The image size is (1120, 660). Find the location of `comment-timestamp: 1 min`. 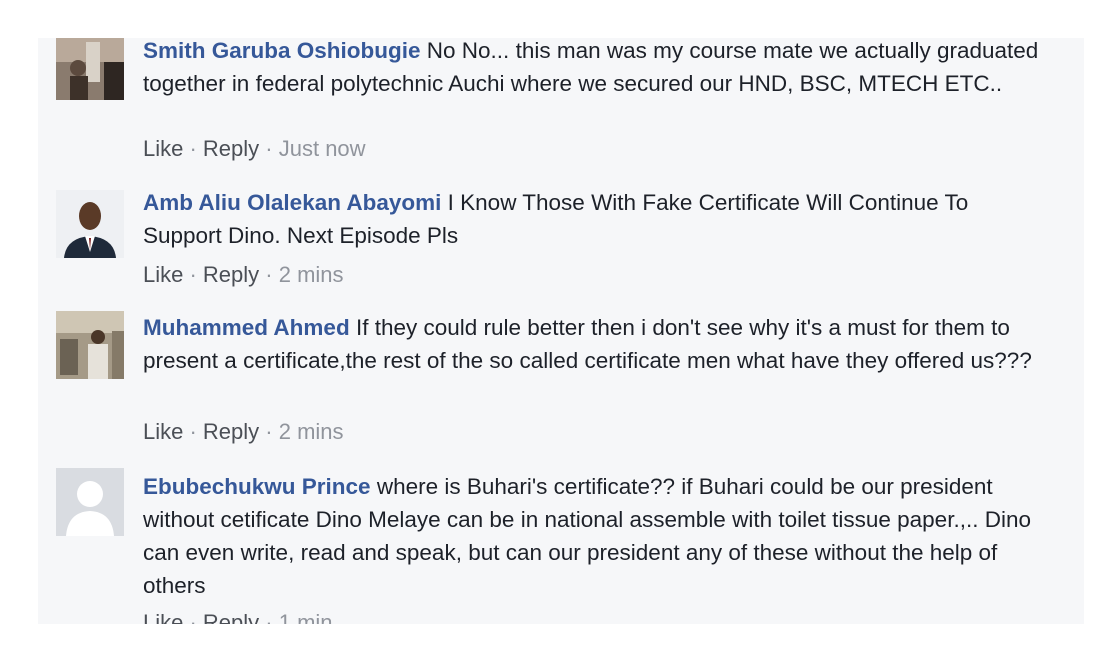

comment-timestamp: 1 min is located at coordinates (306, 617).